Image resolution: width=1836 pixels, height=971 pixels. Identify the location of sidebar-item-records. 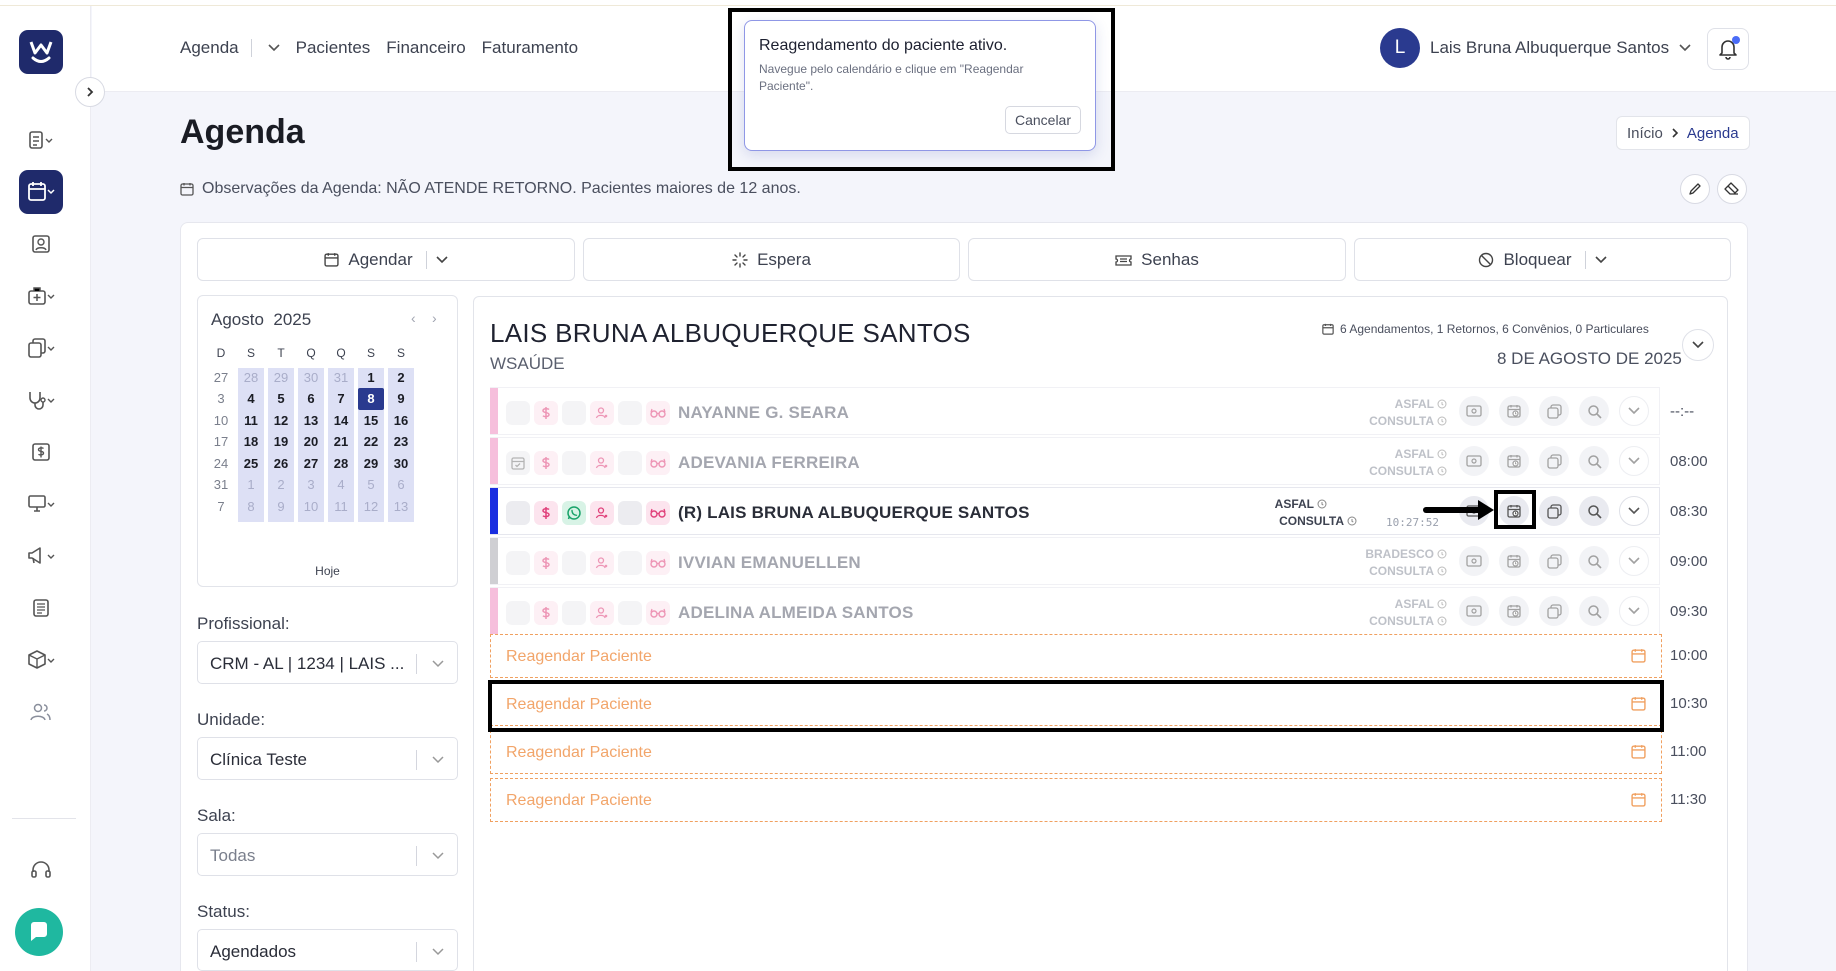
(41, 140).